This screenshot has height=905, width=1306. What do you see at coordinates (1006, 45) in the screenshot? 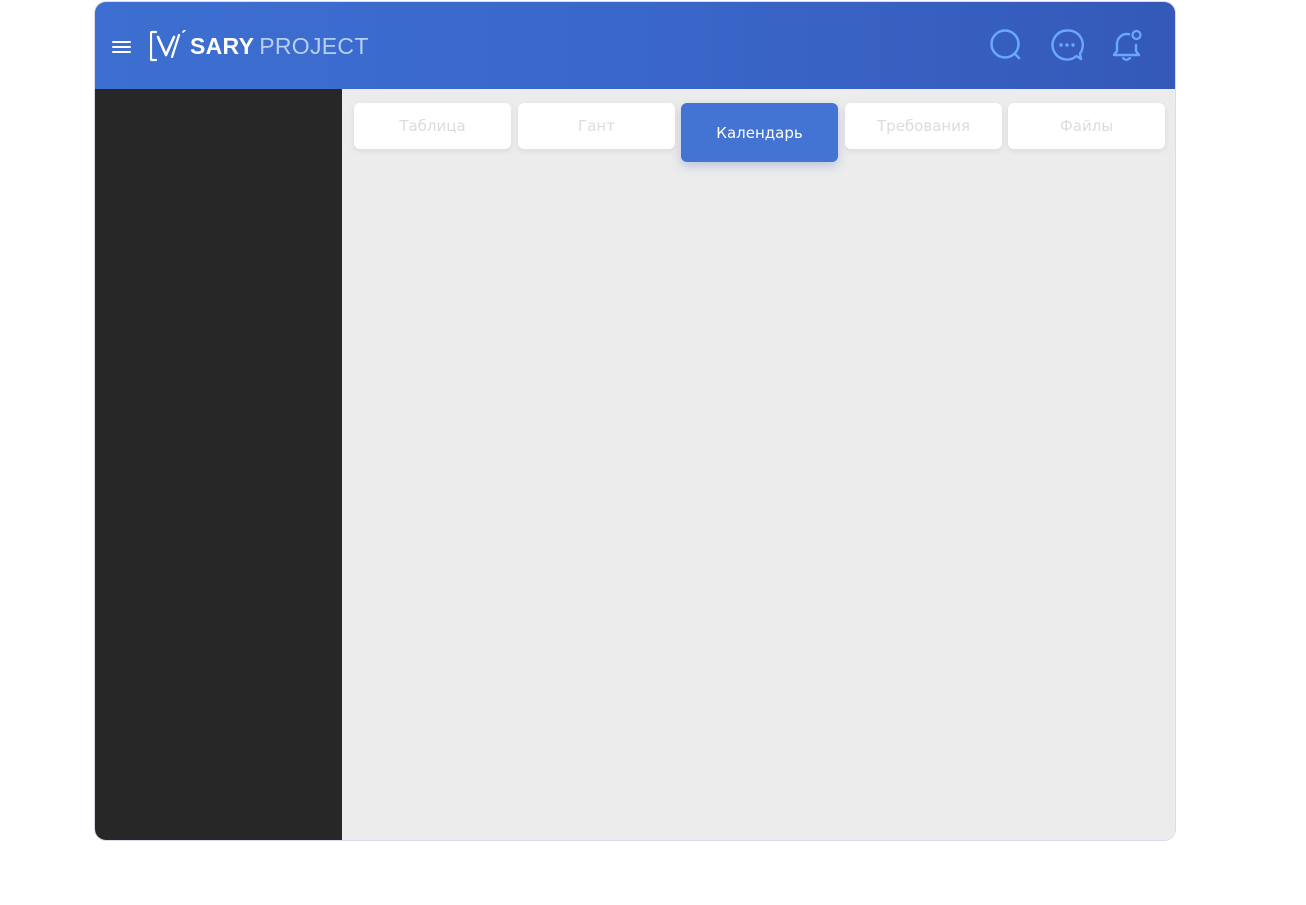
I see `search-icon` at bounding box center [1006, 45].